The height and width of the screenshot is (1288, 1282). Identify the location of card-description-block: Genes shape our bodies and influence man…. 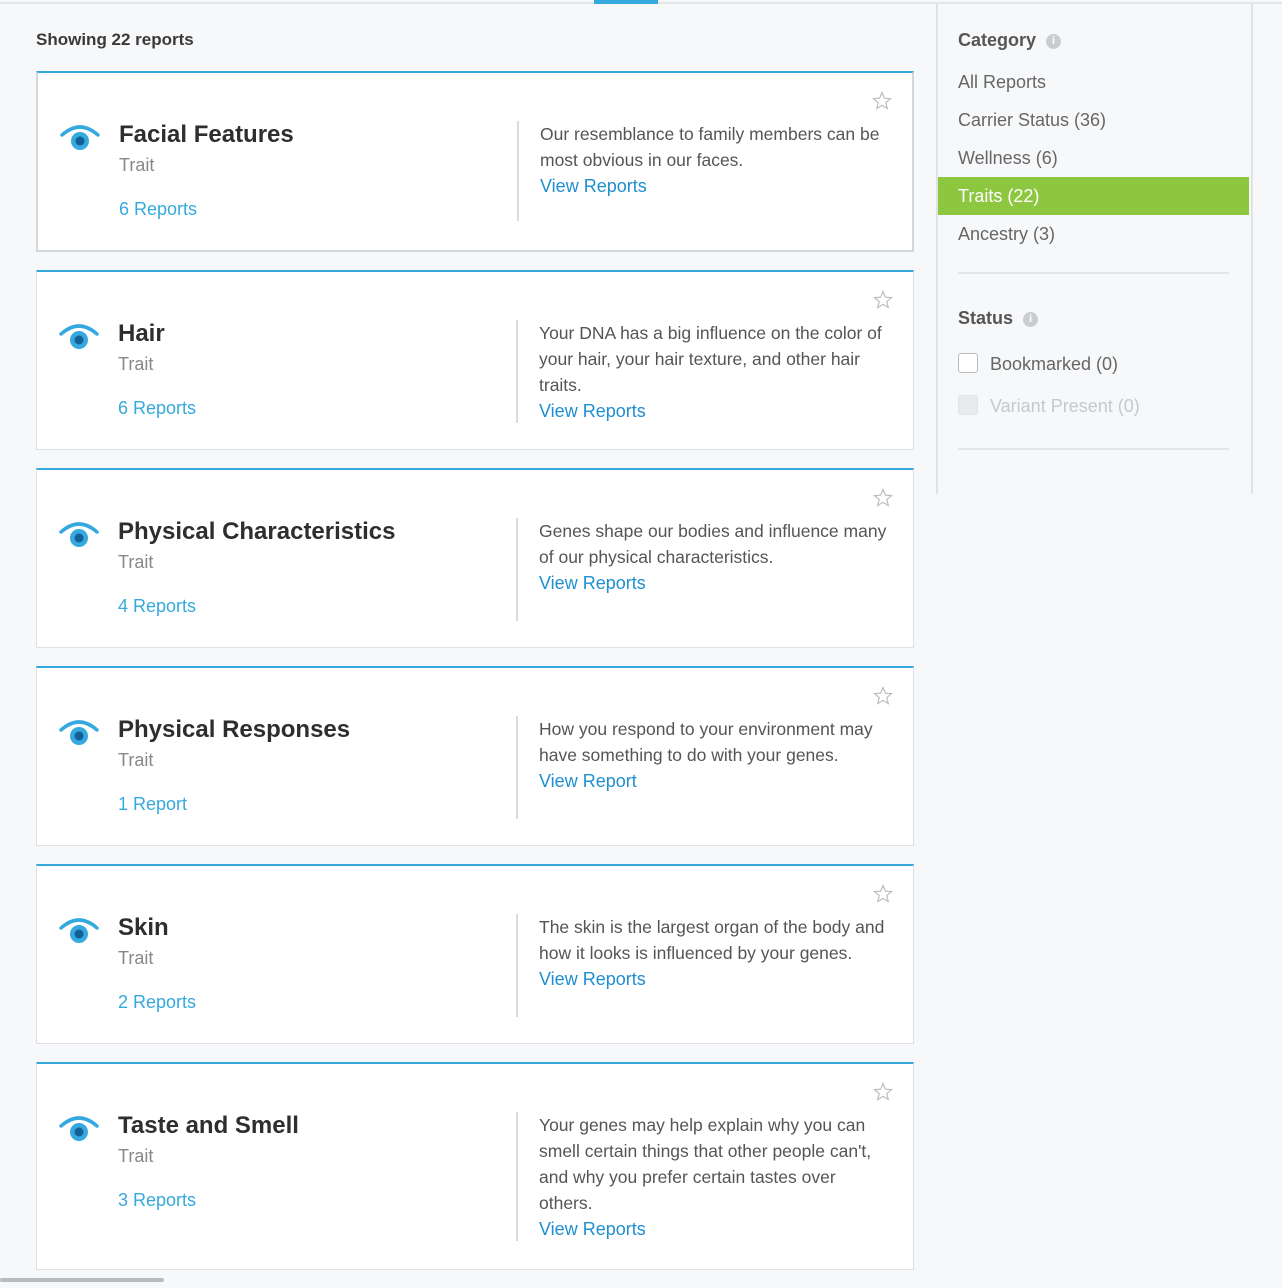
(714, 557).